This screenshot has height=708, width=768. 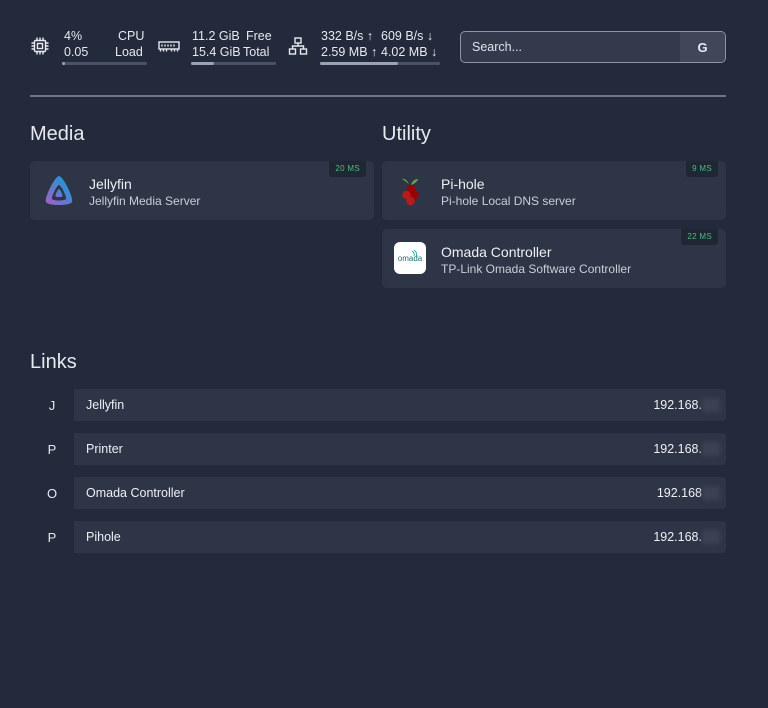 What do you see at coordinates (496, 252) in the screenshot?
I see `service-name: Omada Controller` at bounding box center [496, 252].